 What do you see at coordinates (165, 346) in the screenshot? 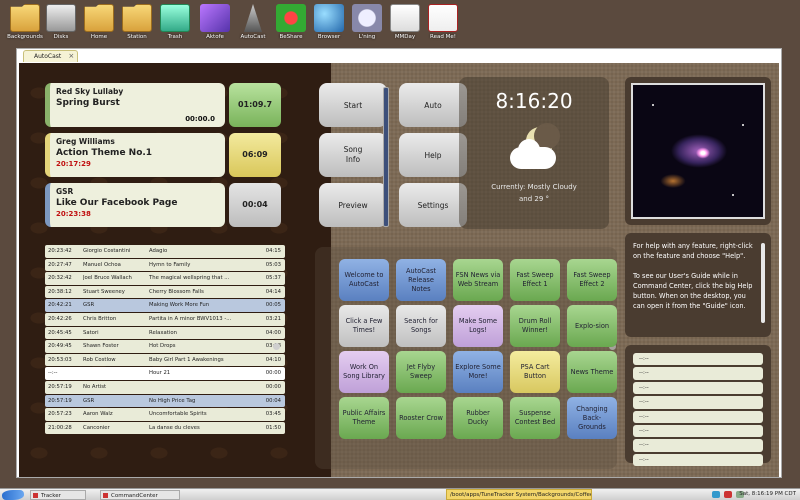
I see `log-row: 20:49:45Shawn FosterHot Drops03:18` at bounding box center [165, 346].